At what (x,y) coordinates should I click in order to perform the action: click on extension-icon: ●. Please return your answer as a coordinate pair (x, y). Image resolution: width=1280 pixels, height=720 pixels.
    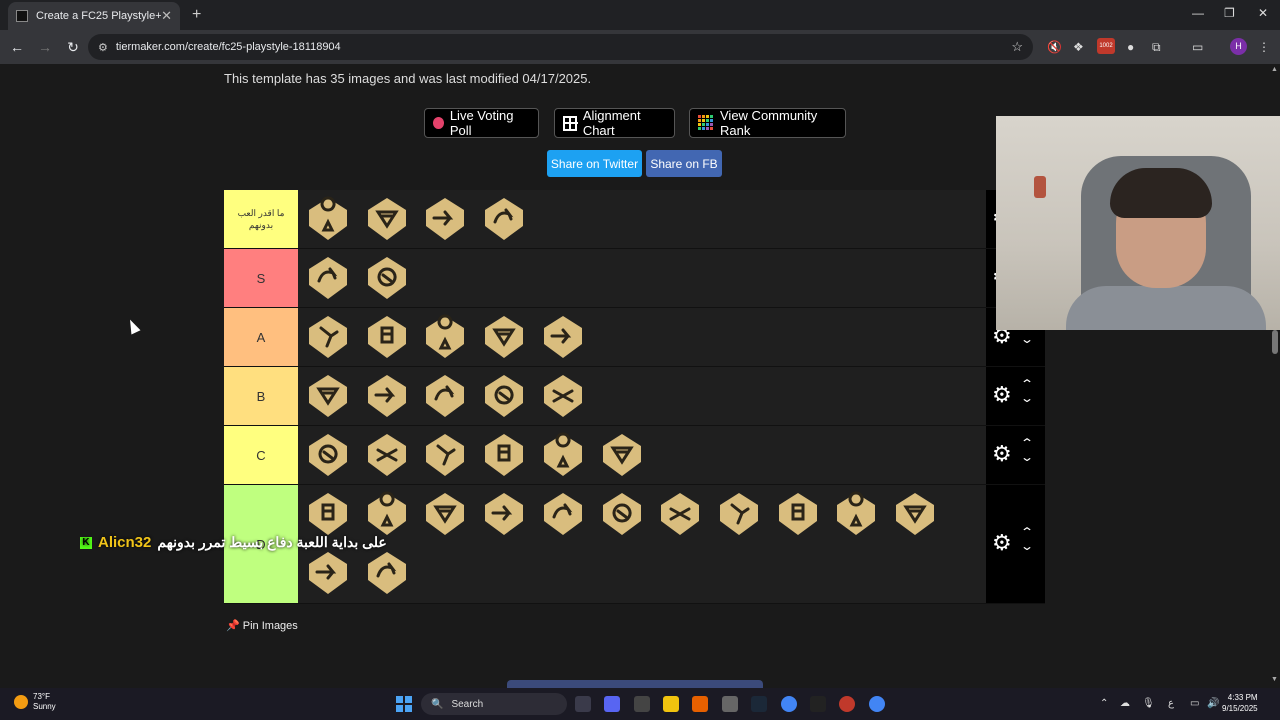
    Looking at the image, I should click on (1130, 47).